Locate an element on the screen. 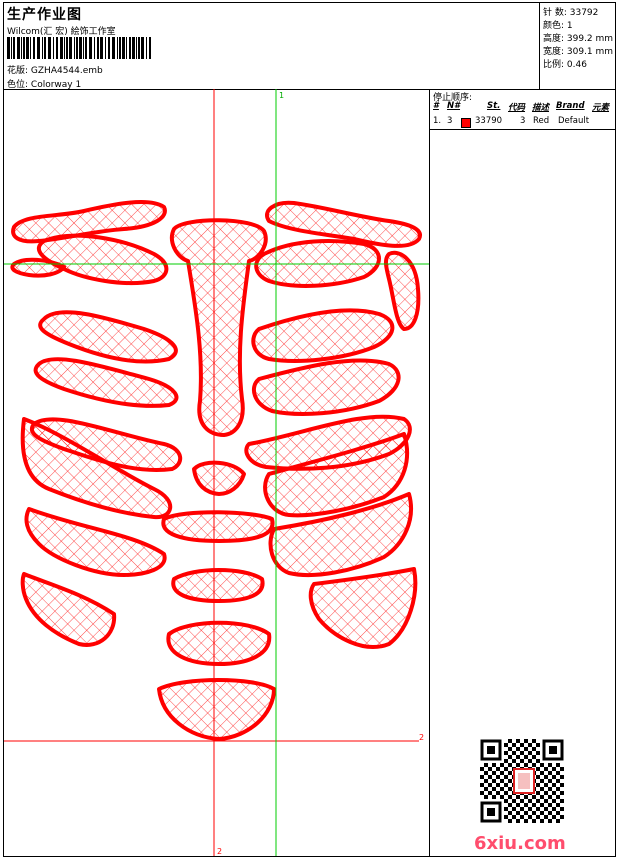  sheet-title: 生产作业图 is located at coordinates (44, 15).